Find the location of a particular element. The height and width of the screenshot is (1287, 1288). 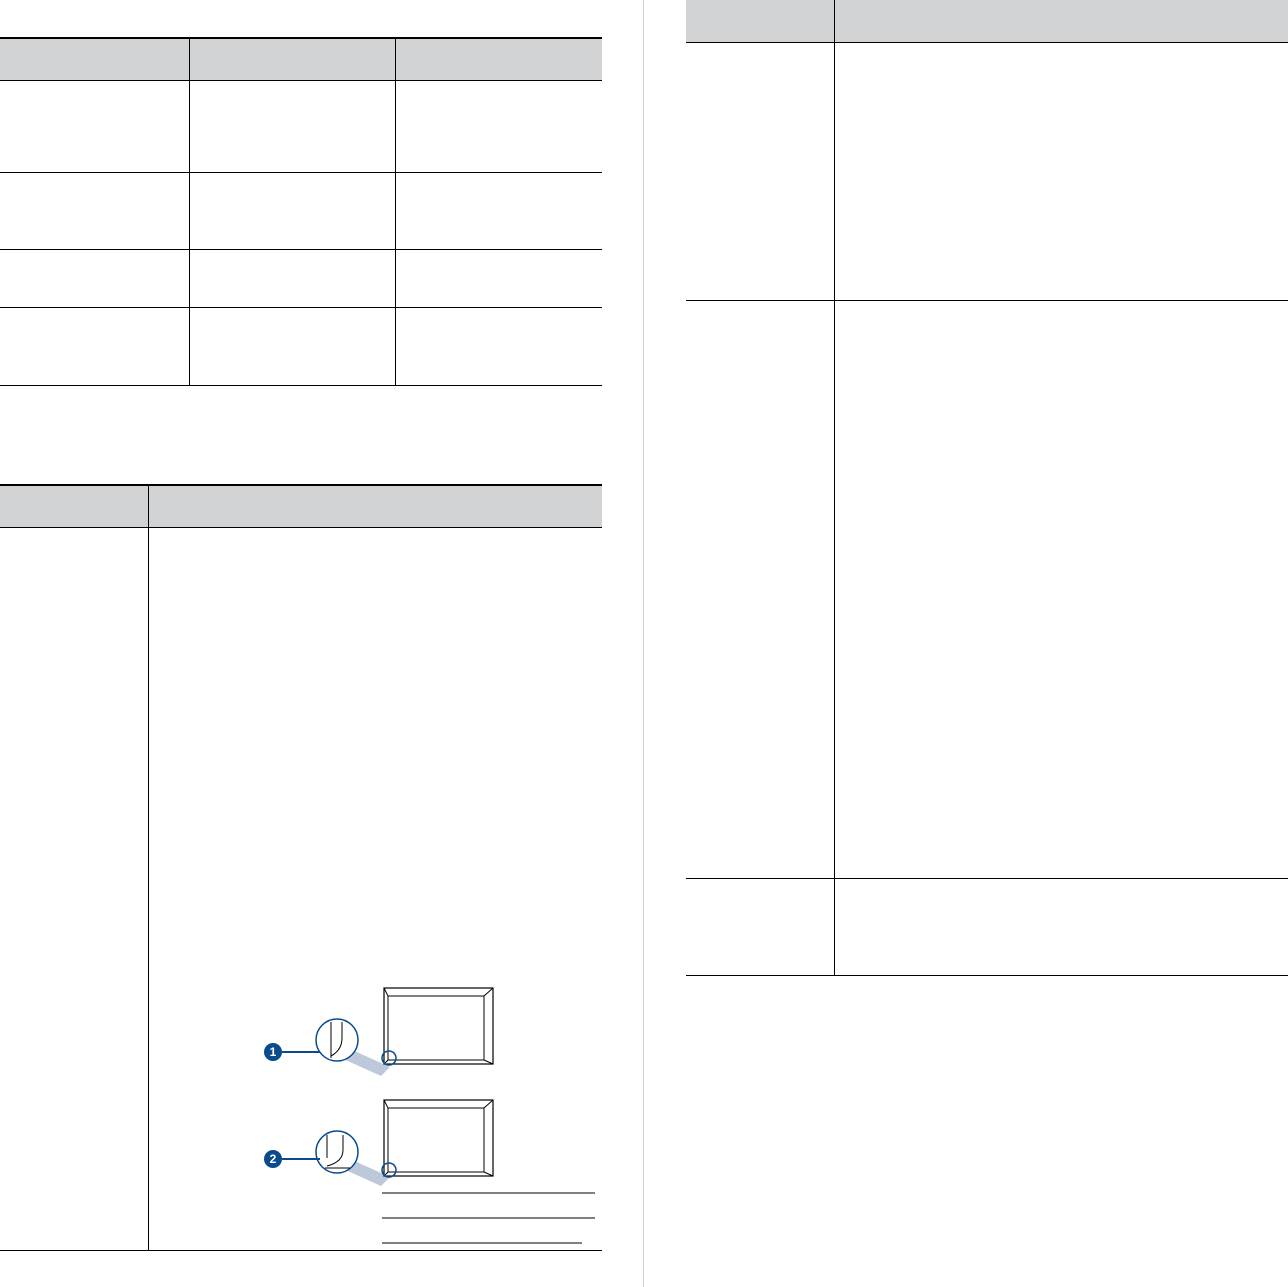

right-table-header is located at coordinates (987, 21).